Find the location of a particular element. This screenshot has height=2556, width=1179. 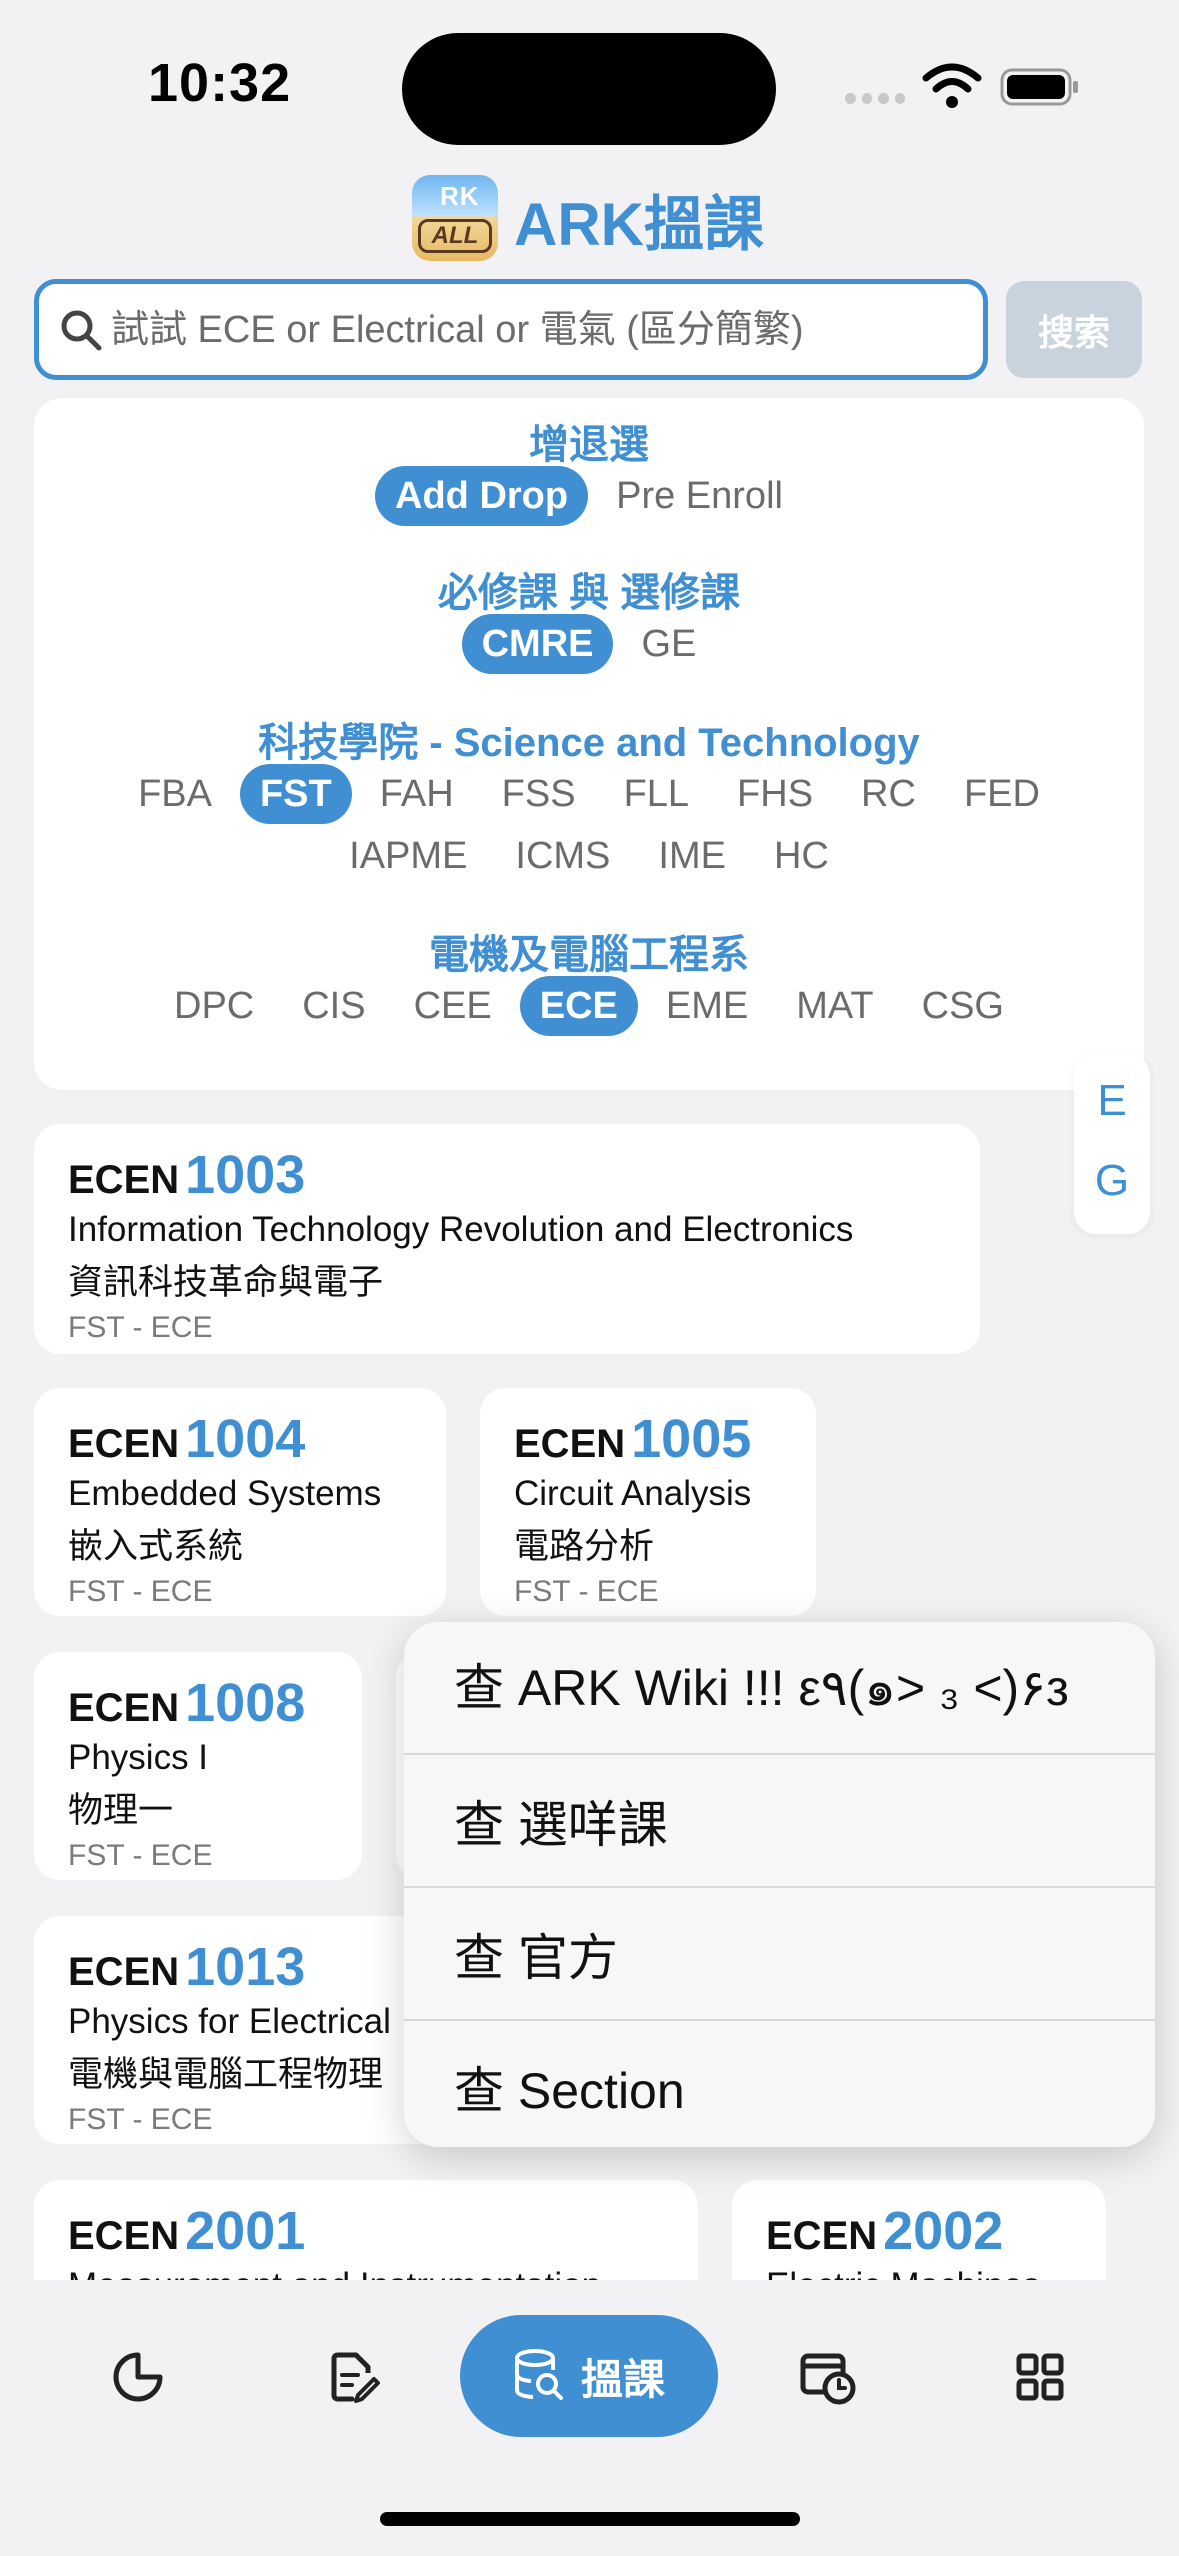

faculty-options-row1: FBA FST FAH FSS FLL FHS RC FED is located at coordinates (589, 794).